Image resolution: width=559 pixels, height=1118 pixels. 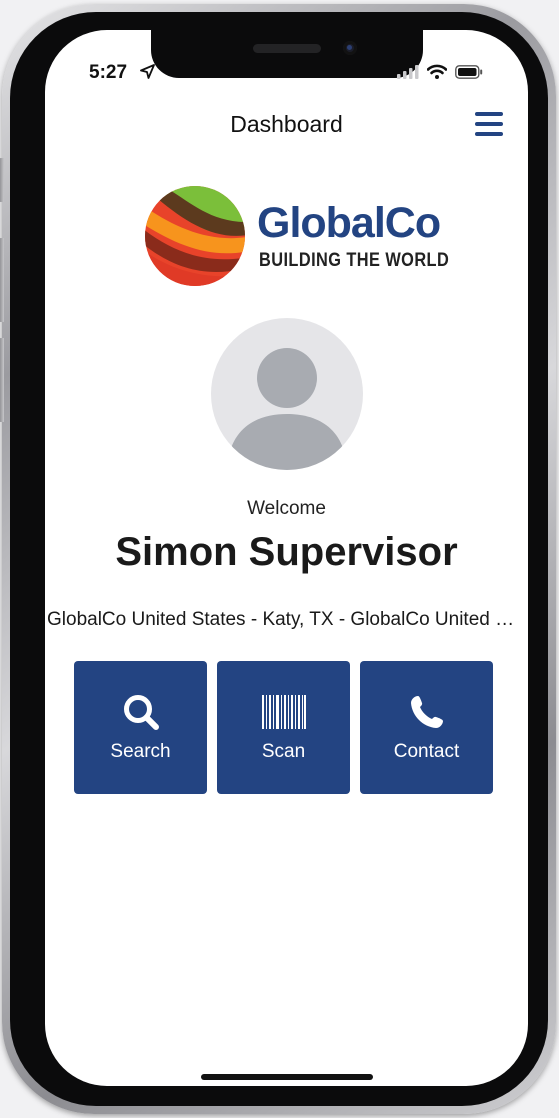 What do you see at coordinates (286, 552) in the screenshot?
I see `user-name: Simon Supervisor` at bounding box center [286, 552].